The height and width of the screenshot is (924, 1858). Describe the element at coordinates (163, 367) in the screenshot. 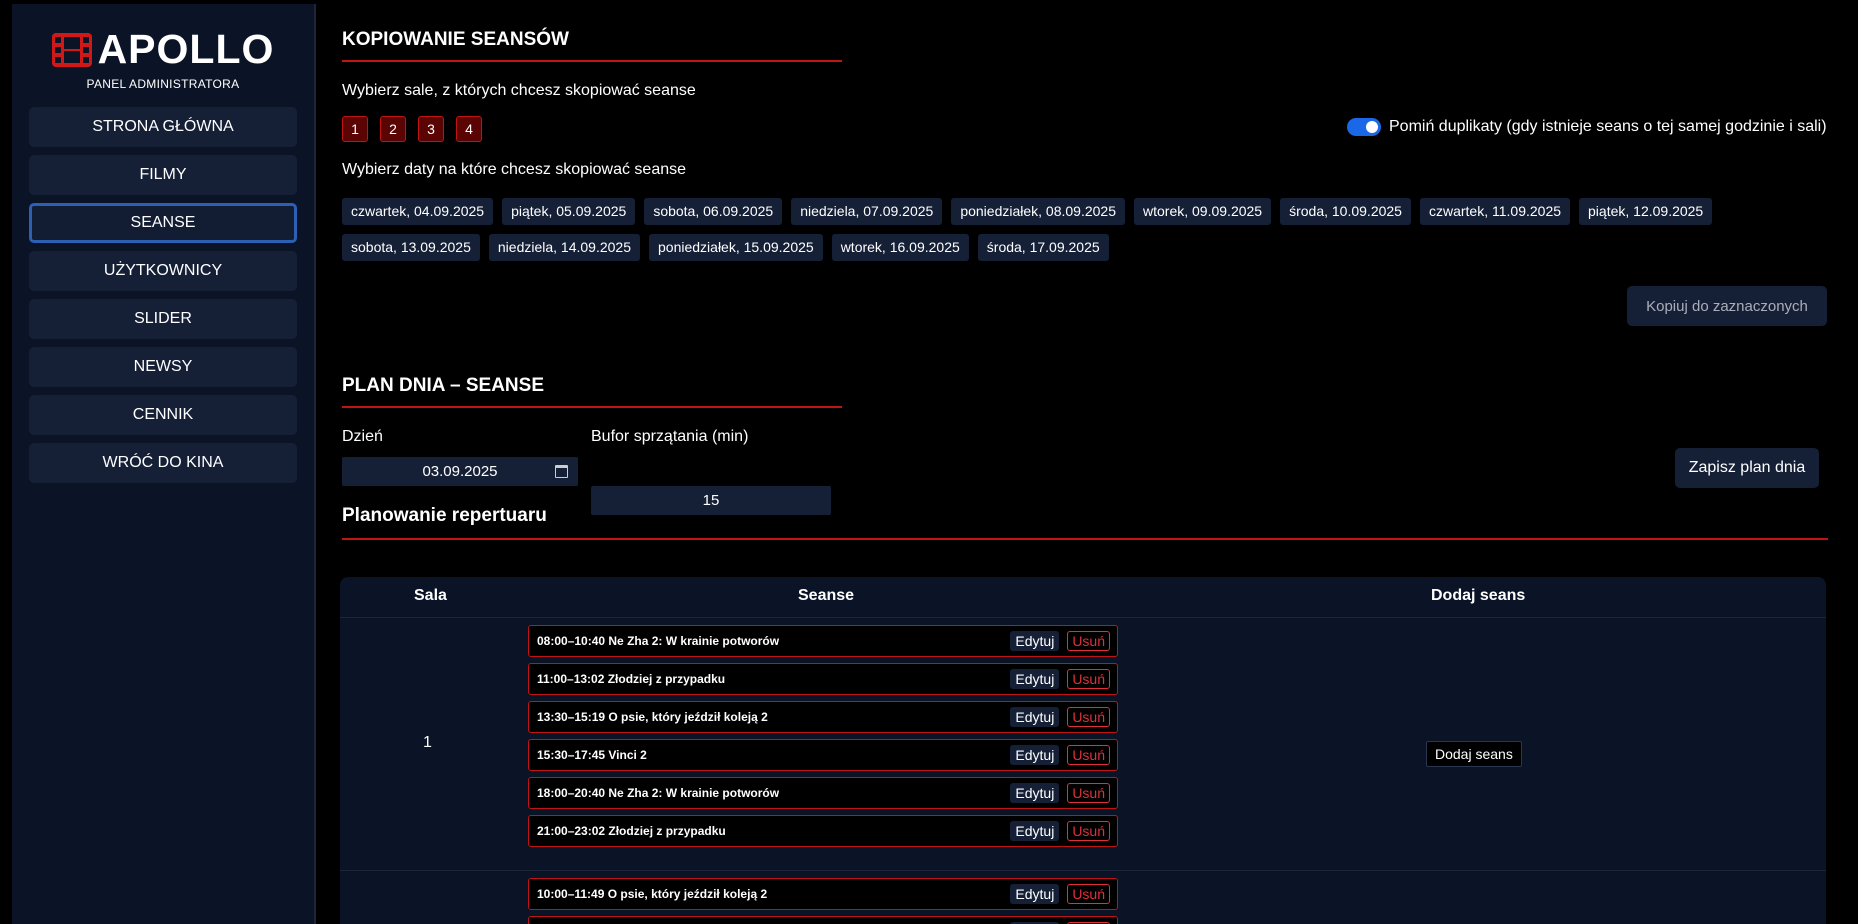

I see `nav-item-news: NEWSY` at that location.